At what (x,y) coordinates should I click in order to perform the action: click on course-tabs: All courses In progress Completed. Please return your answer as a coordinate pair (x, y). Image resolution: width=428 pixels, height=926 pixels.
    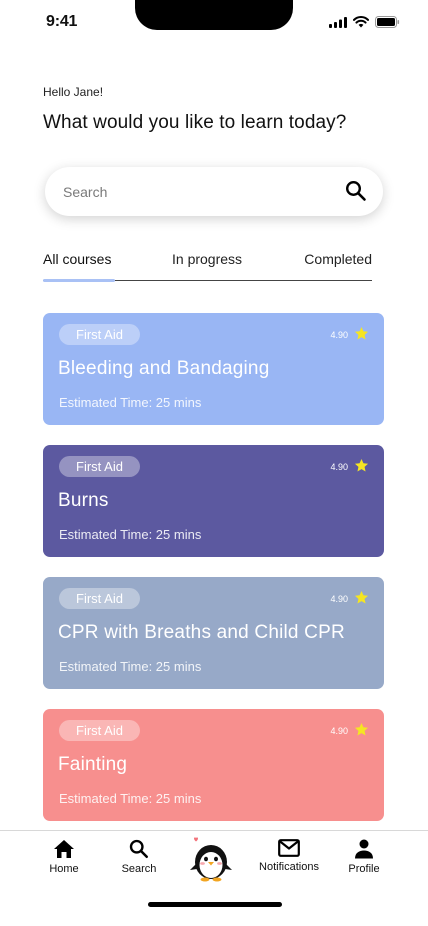
    Looking at the image, I should click on (207, 266).